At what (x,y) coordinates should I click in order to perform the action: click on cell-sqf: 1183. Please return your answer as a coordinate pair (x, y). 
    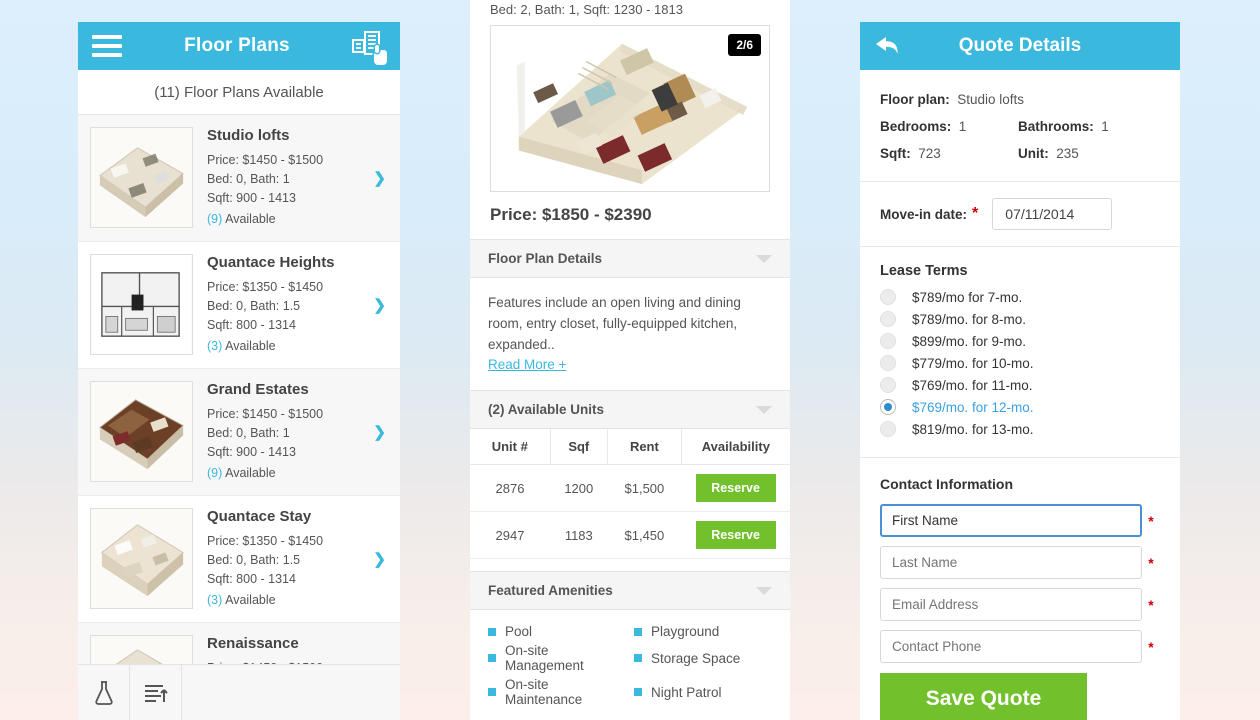
    Looking at the image, I should click on (579, 535).